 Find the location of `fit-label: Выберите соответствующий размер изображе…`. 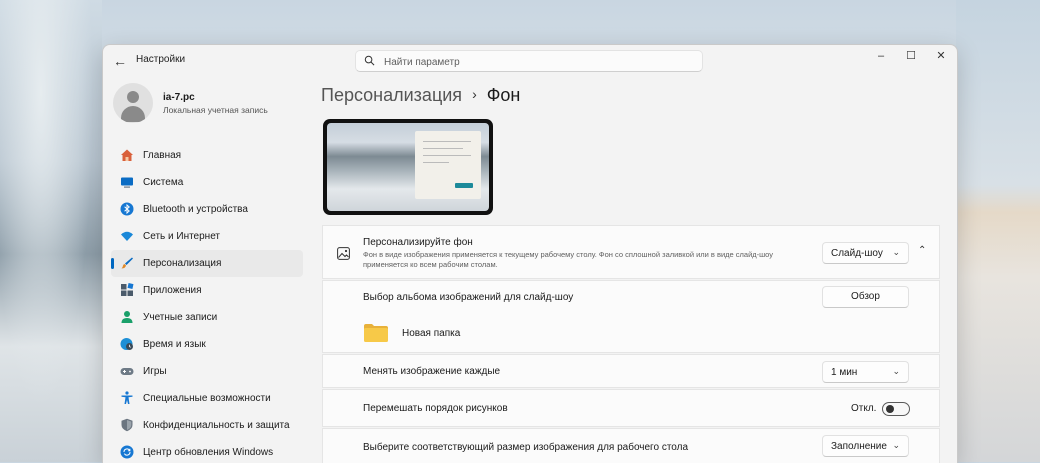

fit-label: Выберите соответствующий размер изображе… is located at coordinates (526, 447).